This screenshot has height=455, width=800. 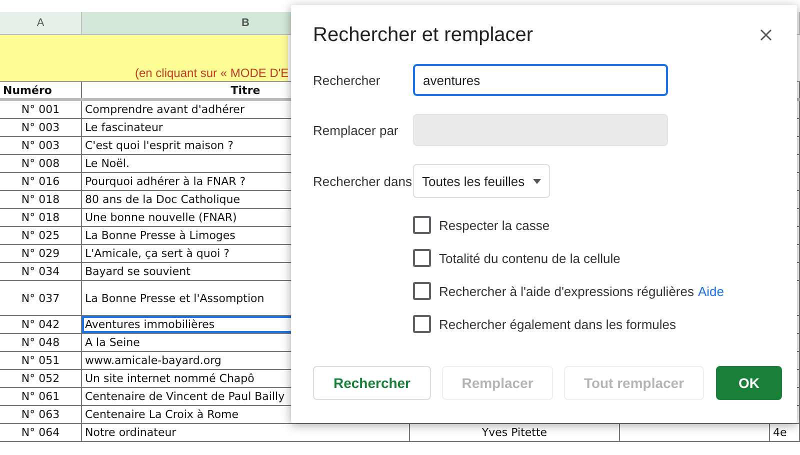 I want to click on table-cell: N° 042, so click(x=41, y=324).